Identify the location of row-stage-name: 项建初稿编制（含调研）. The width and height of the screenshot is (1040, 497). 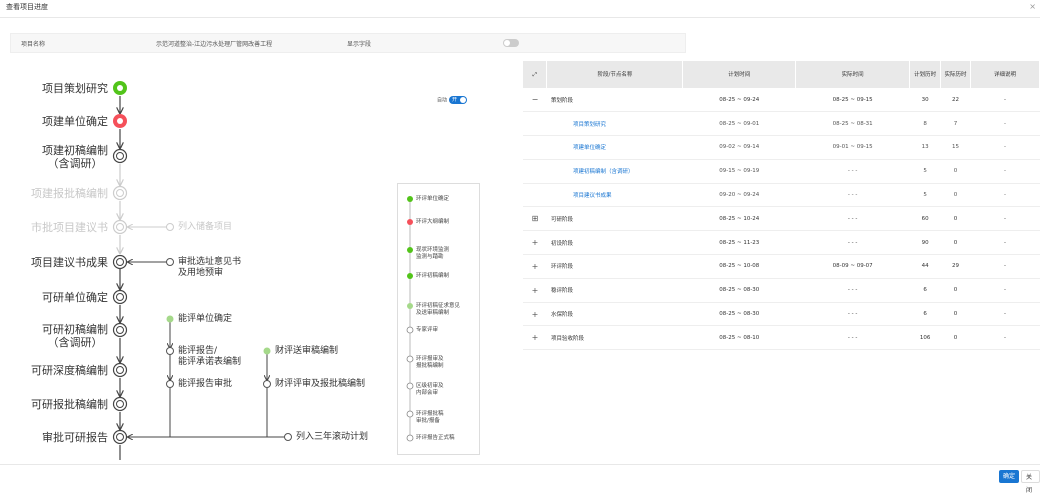
(614, 171).